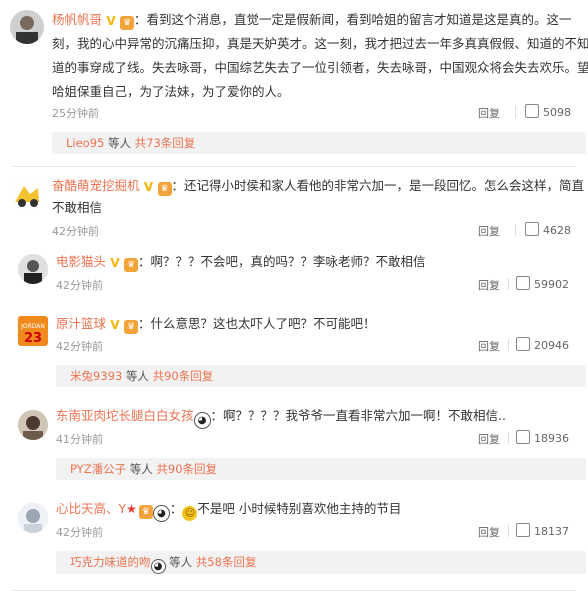 The height and width of the screenshot is (597, 588). Describe the element at coordinates (96, 185) in the screenshot. I see `username: 奋酷萌宠挖掘机` at that location.